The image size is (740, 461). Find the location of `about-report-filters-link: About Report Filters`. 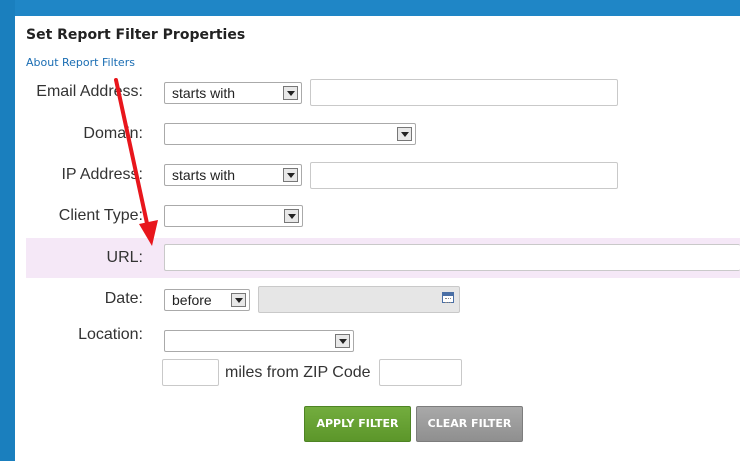

about-report-filters-link: About Report Filters is located at coordinates (80, 62).